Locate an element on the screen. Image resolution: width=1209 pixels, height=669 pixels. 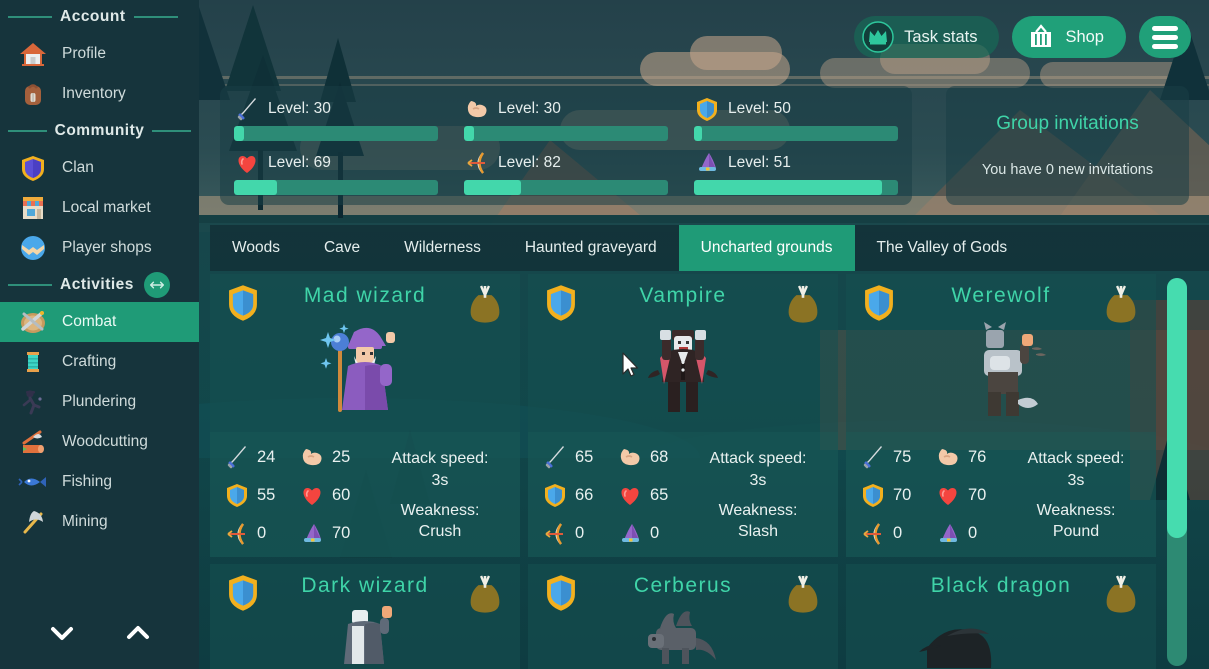
sidebar-item-label: Woodcutting is located at coordinates (105, 441).